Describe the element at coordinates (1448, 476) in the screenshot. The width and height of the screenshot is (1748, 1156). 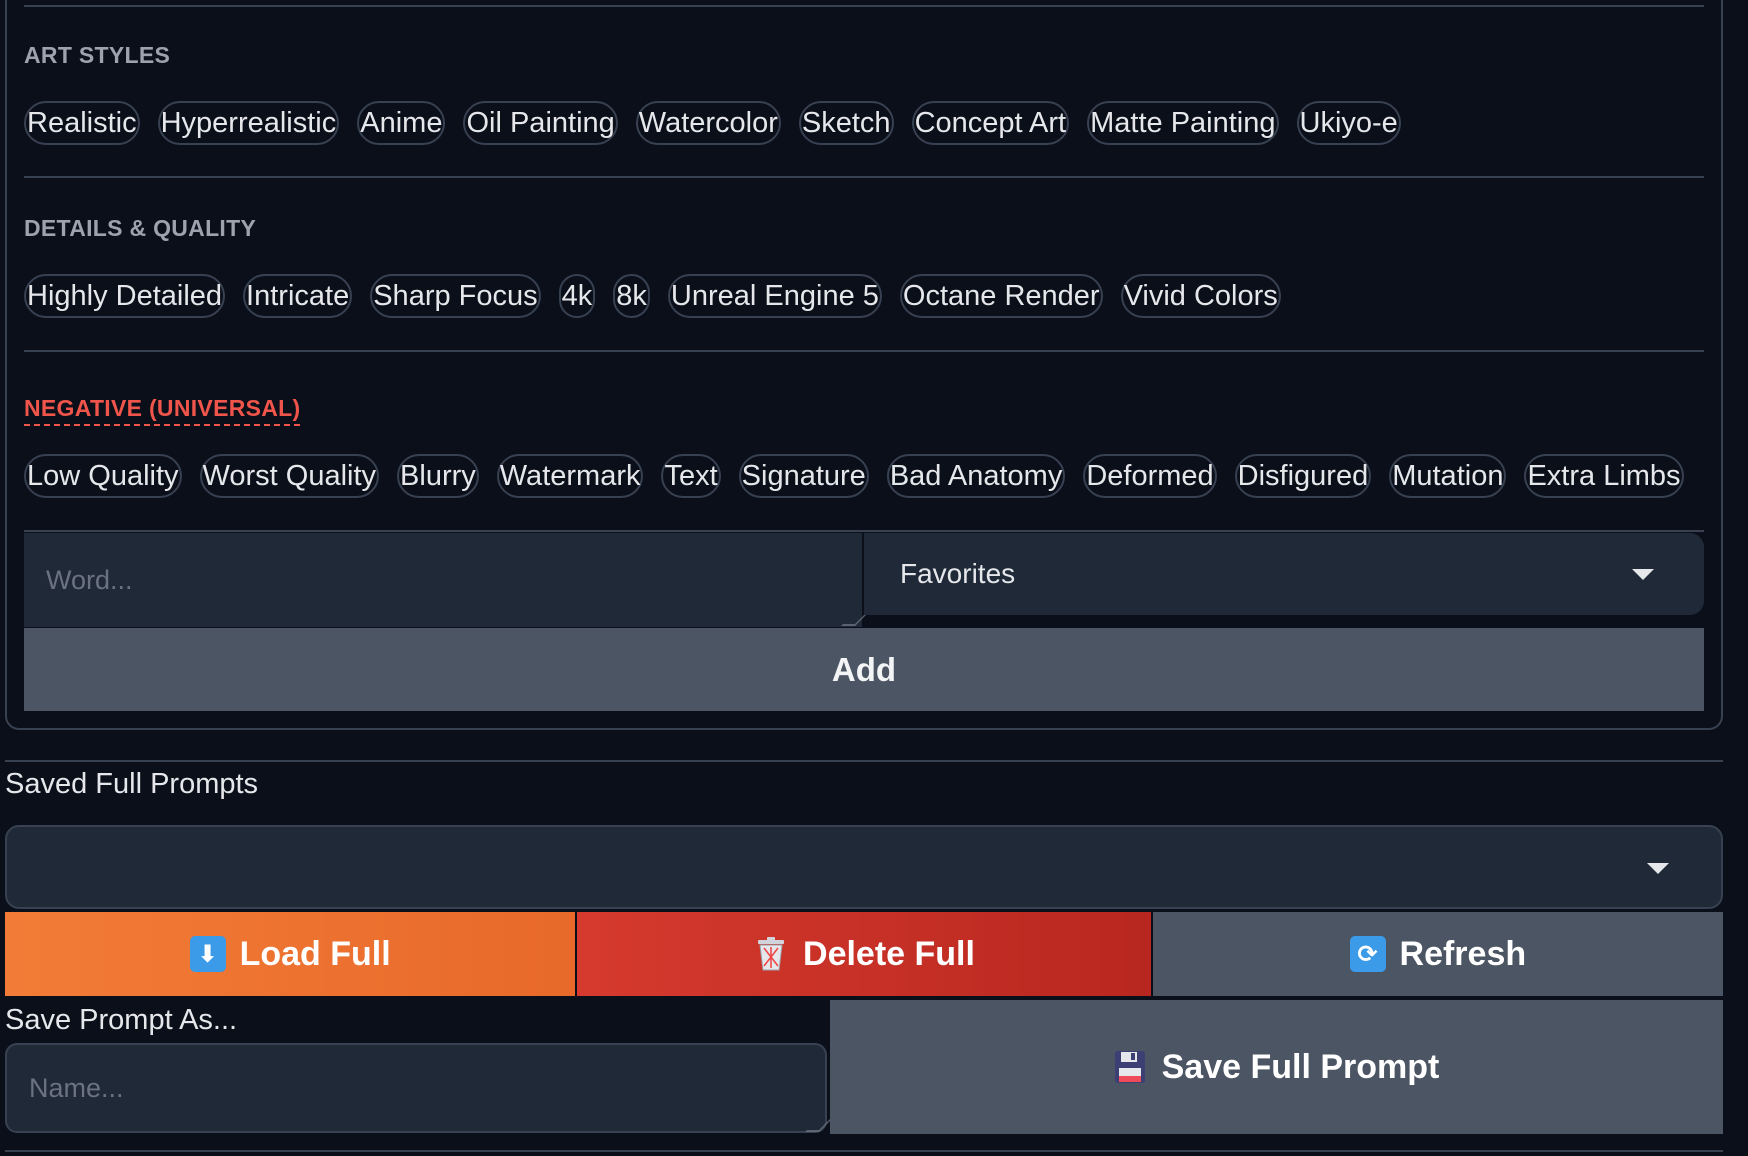
I see `tag-chip: Mutation` at that location.